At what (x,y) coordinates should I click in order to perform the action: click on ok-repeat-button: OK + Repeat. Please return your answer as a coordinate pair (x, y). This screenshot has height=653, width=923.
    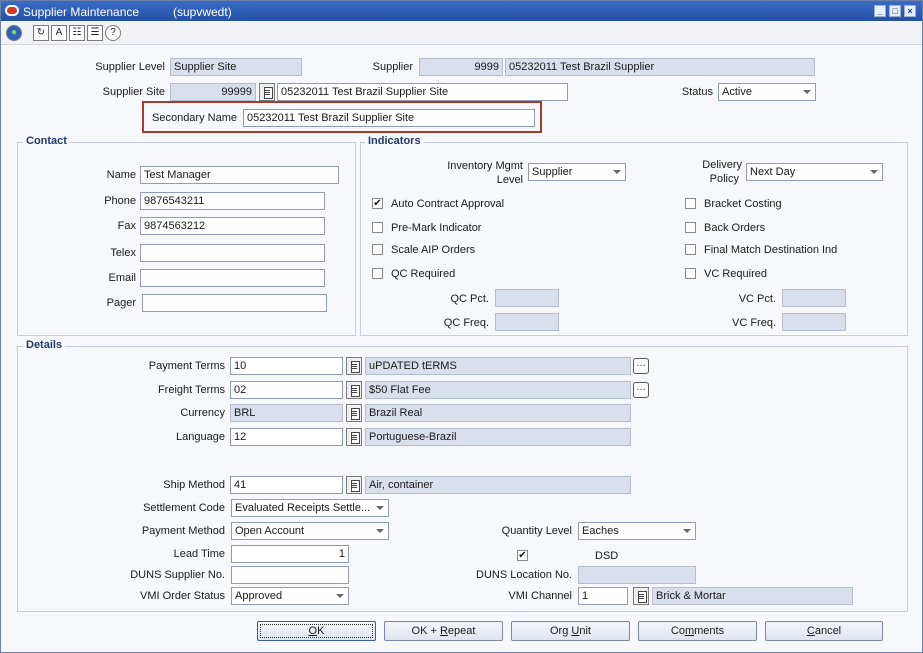
    Looking at the image, I should click on (443, 631).